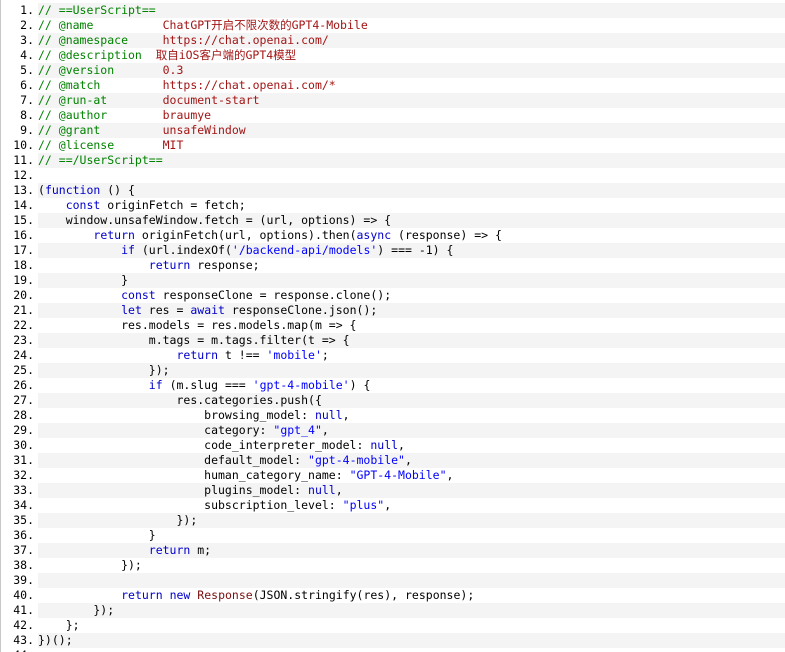 The width and height of the screenshot is (785, 652). What do you see at coordinates (100, 100) in the screenshot?
I see `code-token-comment: // @run-at` at bounding box center [100, 100].